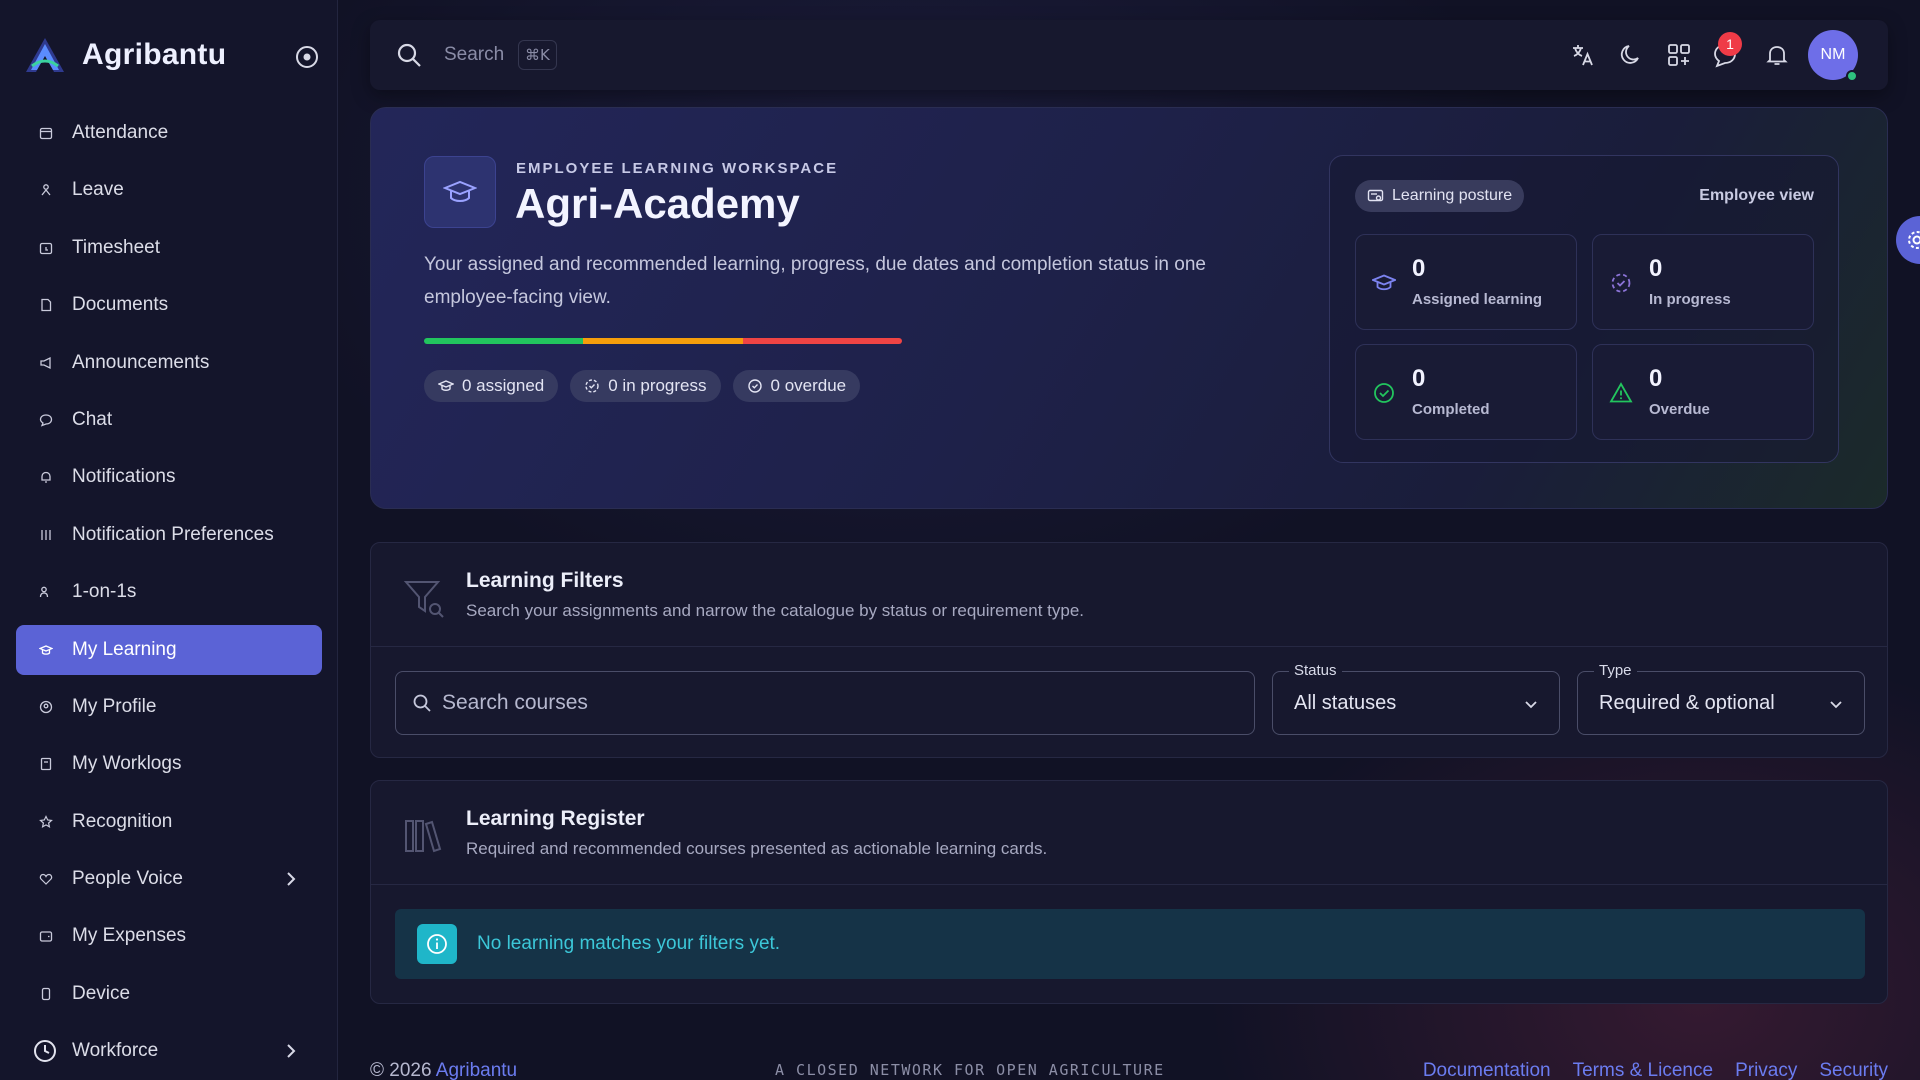  I want to click on hero-icon-box, so click(460, 192).